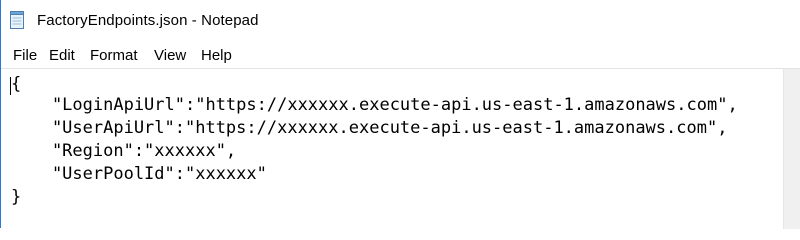 The width and height of the screenshot is (800, 240). What do you see at coordinates (170, 55) in the screenshot?
I see `menu-view: View` at bounding box center [170, 55].